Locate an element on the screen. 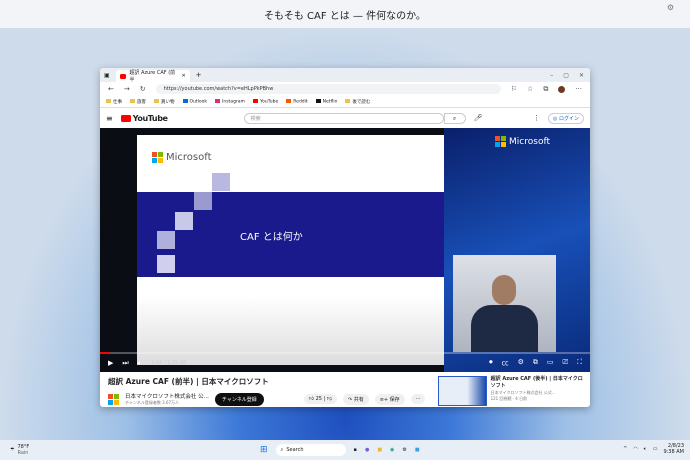  taskbar-search: ⌕ Search is located at coordinates (310, 450).